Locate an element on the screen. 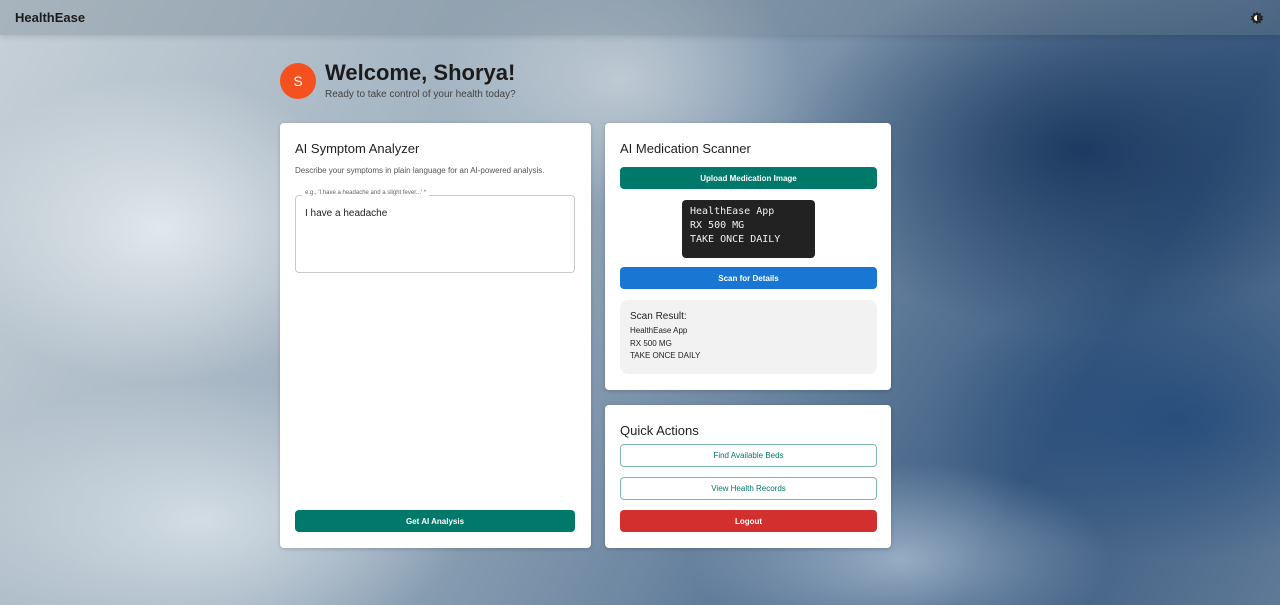 The height and width of the screenshot is (605, 1280). app-brand: HealthEase is located at coordinates (50, 17).